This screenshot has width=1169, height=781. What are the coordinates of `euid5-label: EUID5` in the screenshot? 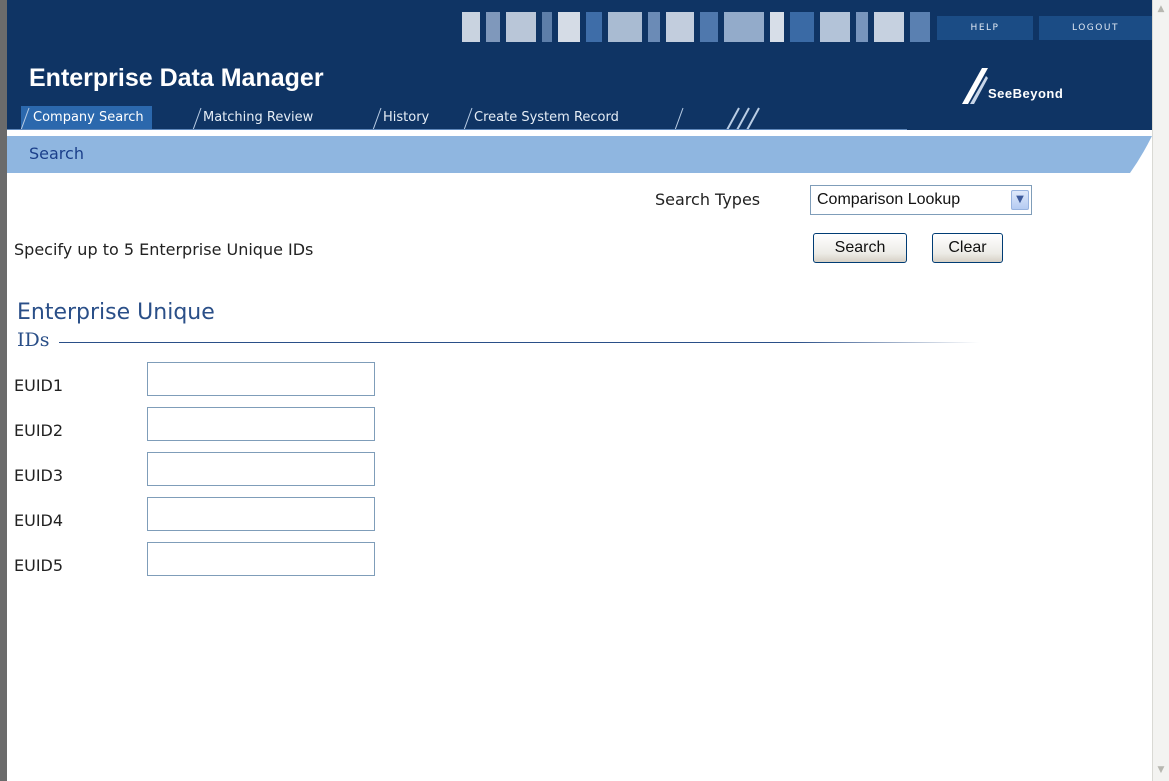 It's located at (39, 565).